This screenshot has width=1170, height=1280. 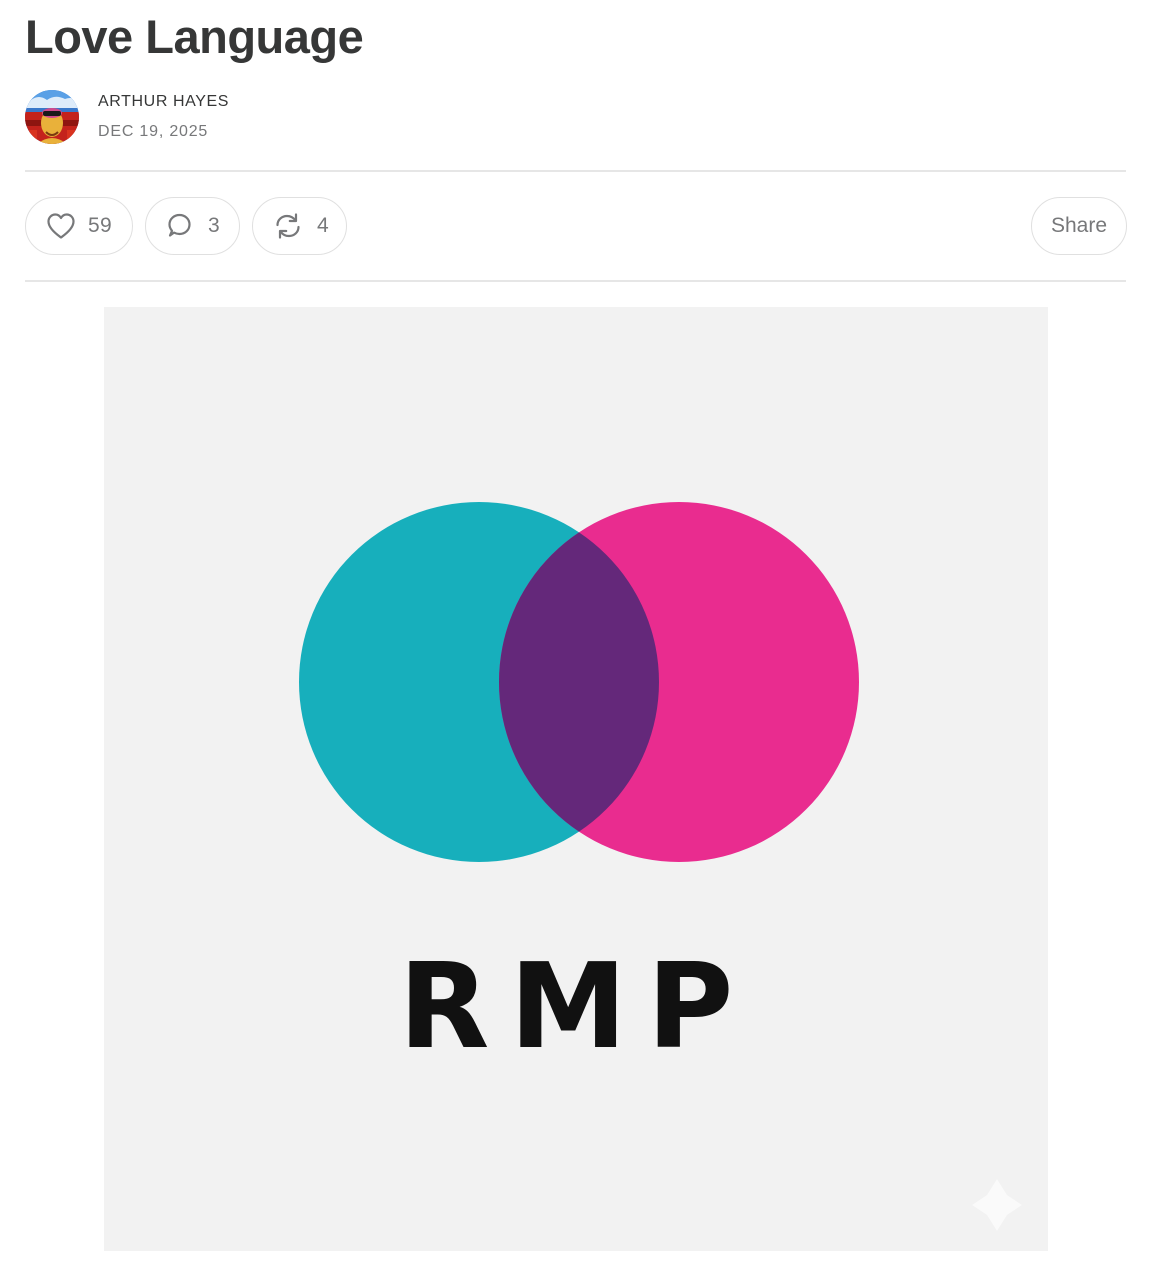 I want to click on restack-icon, so click(x=288, y=226).